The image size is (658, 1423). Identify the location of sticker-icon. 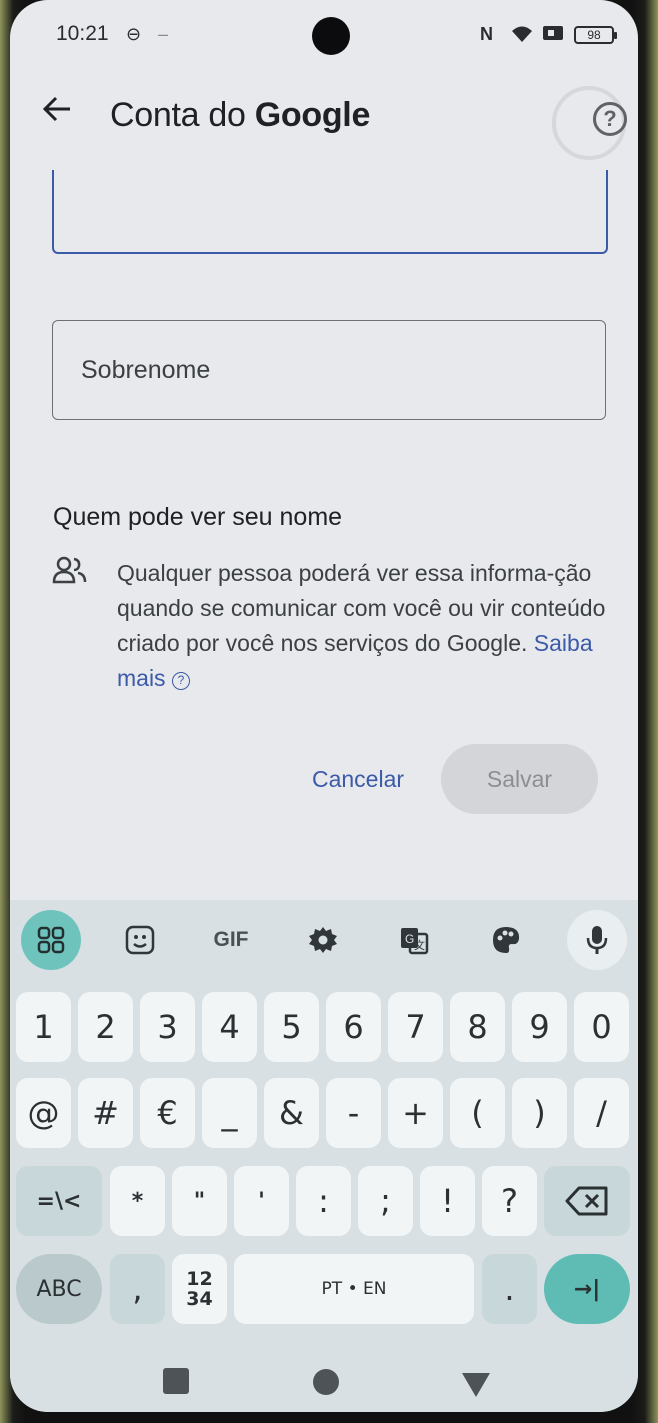
(140, 940).